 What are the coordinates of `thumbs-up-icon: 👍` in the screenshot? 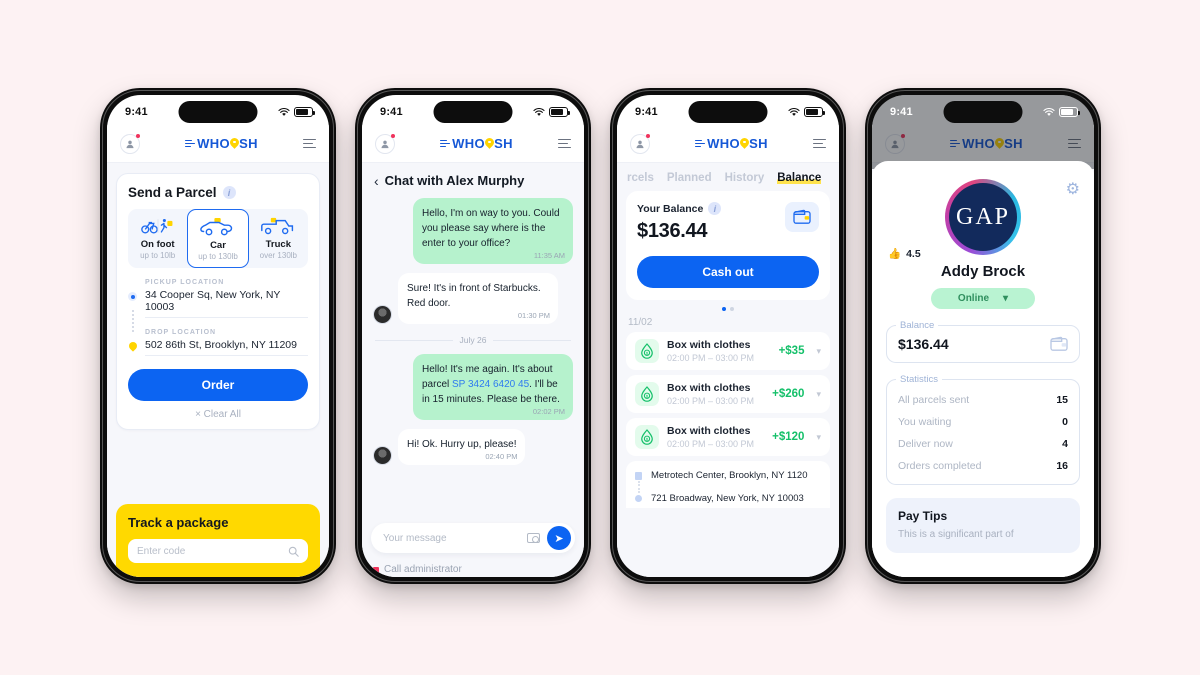 It's located at (895, 254).